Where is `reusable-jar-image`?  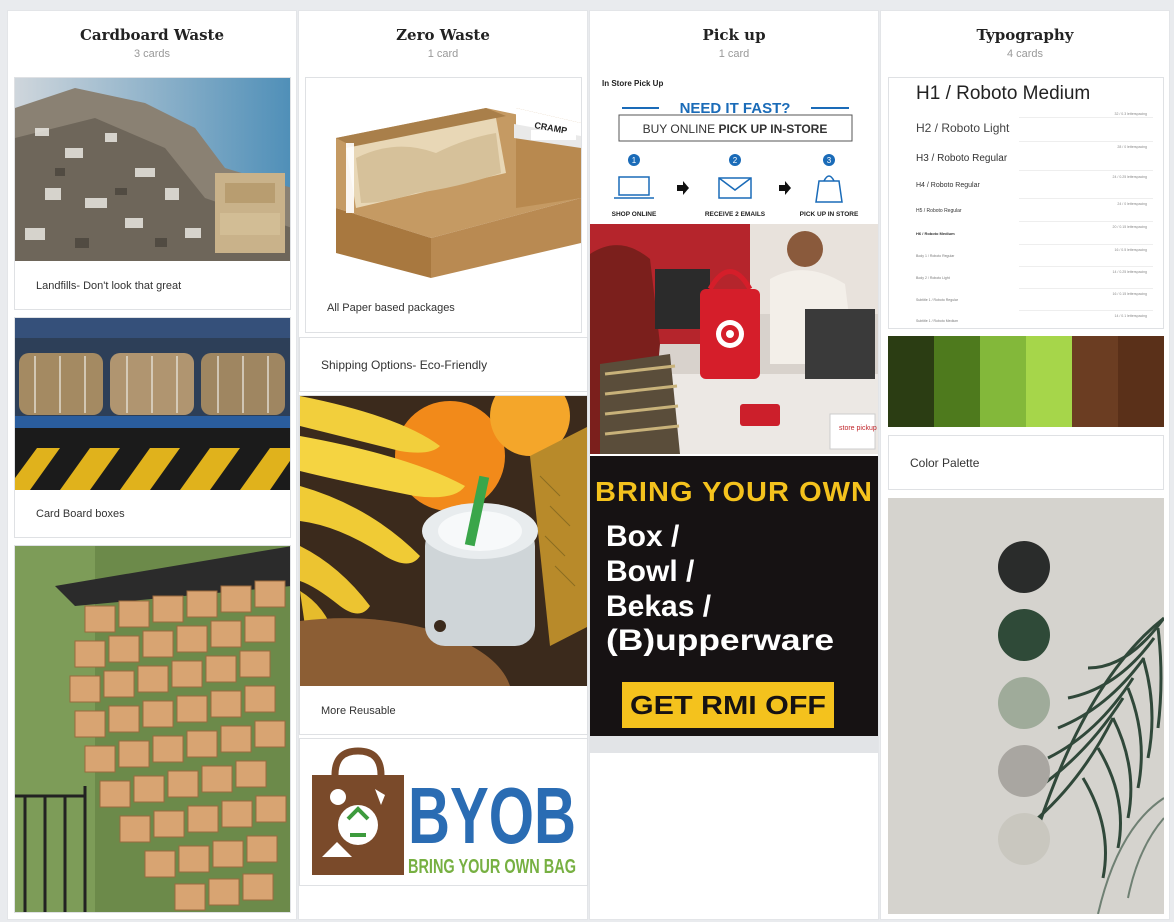
reusable-jar-image is located at coordinates (443, 541).